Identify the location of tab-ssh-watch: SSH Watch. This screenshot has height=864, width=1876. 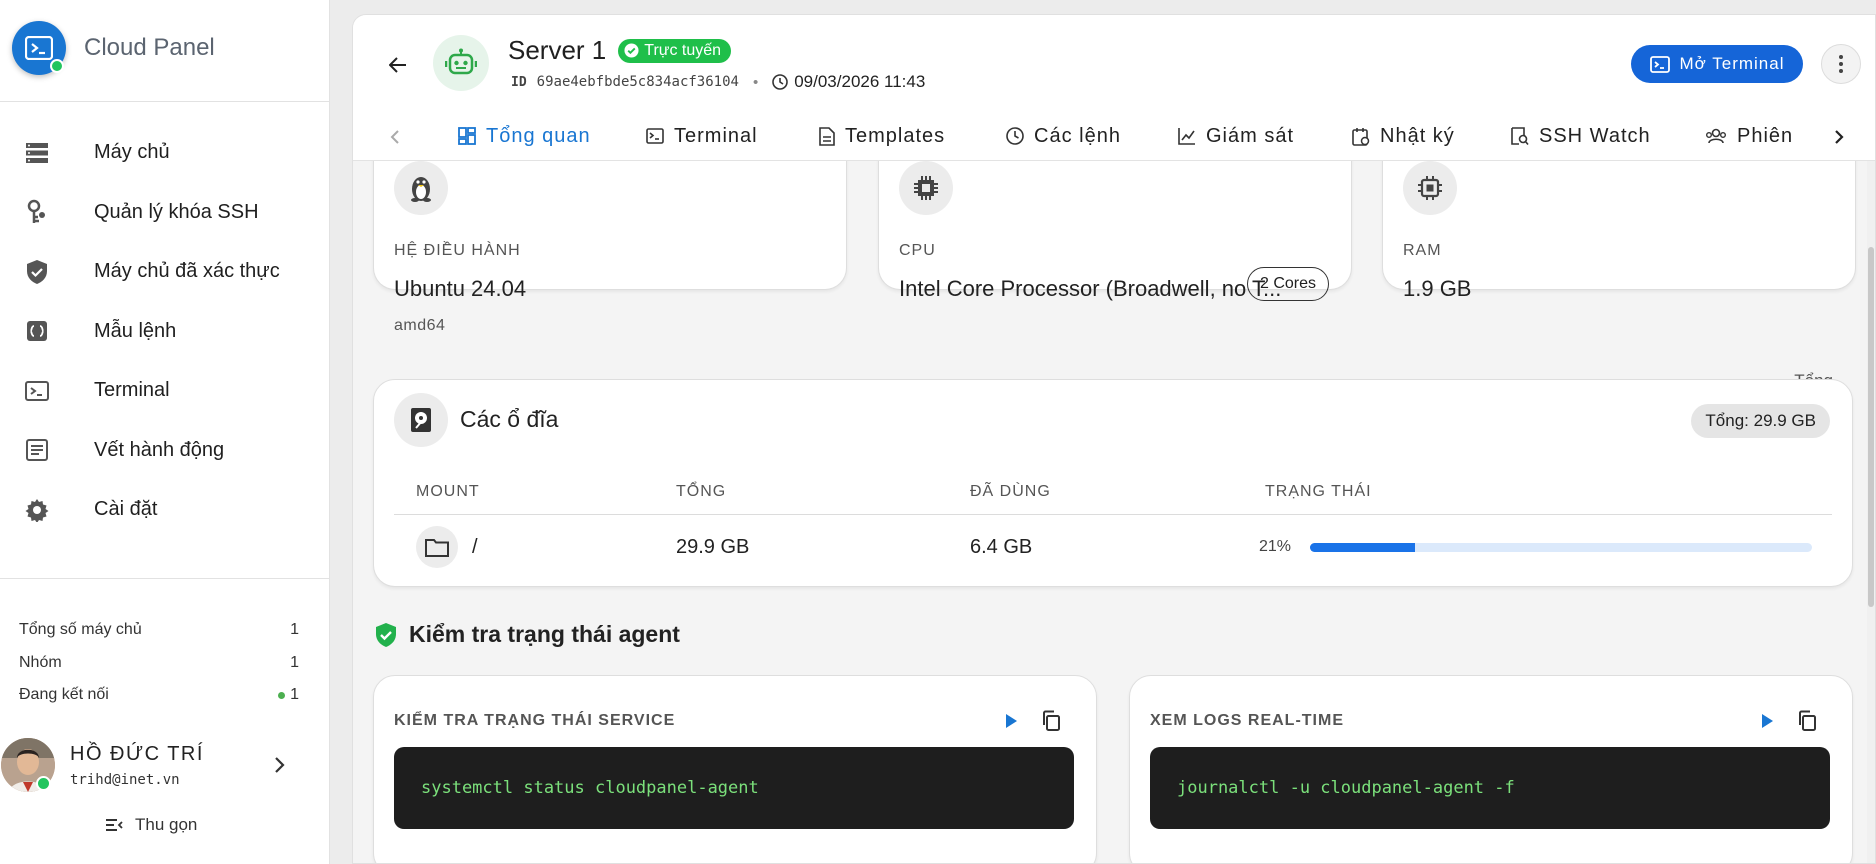
(1581, 136).